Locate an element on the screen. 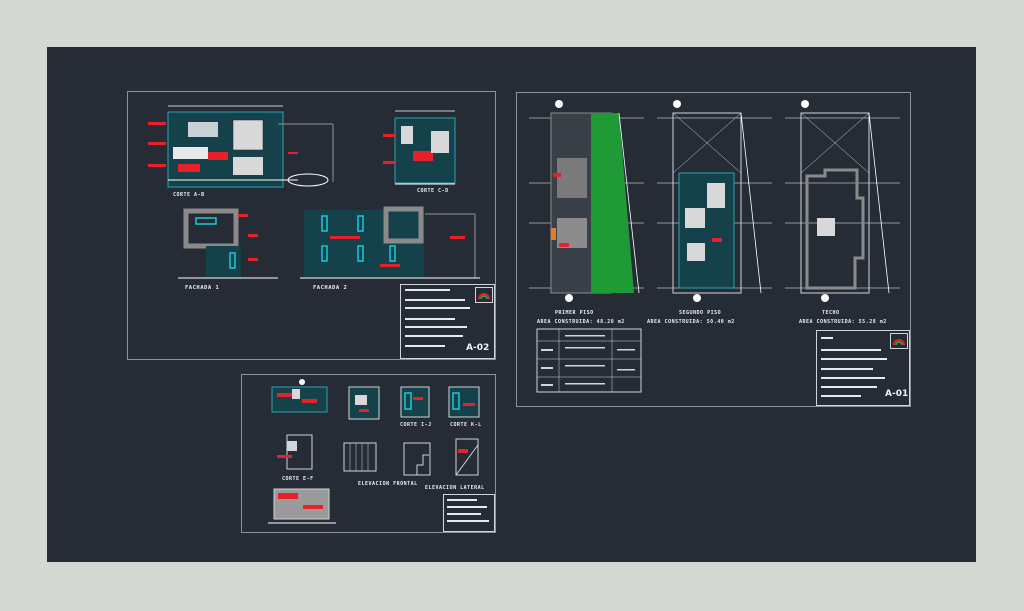 This screenshot has height=611, width=1024. title-block-details is located at coordinates (469, 513).